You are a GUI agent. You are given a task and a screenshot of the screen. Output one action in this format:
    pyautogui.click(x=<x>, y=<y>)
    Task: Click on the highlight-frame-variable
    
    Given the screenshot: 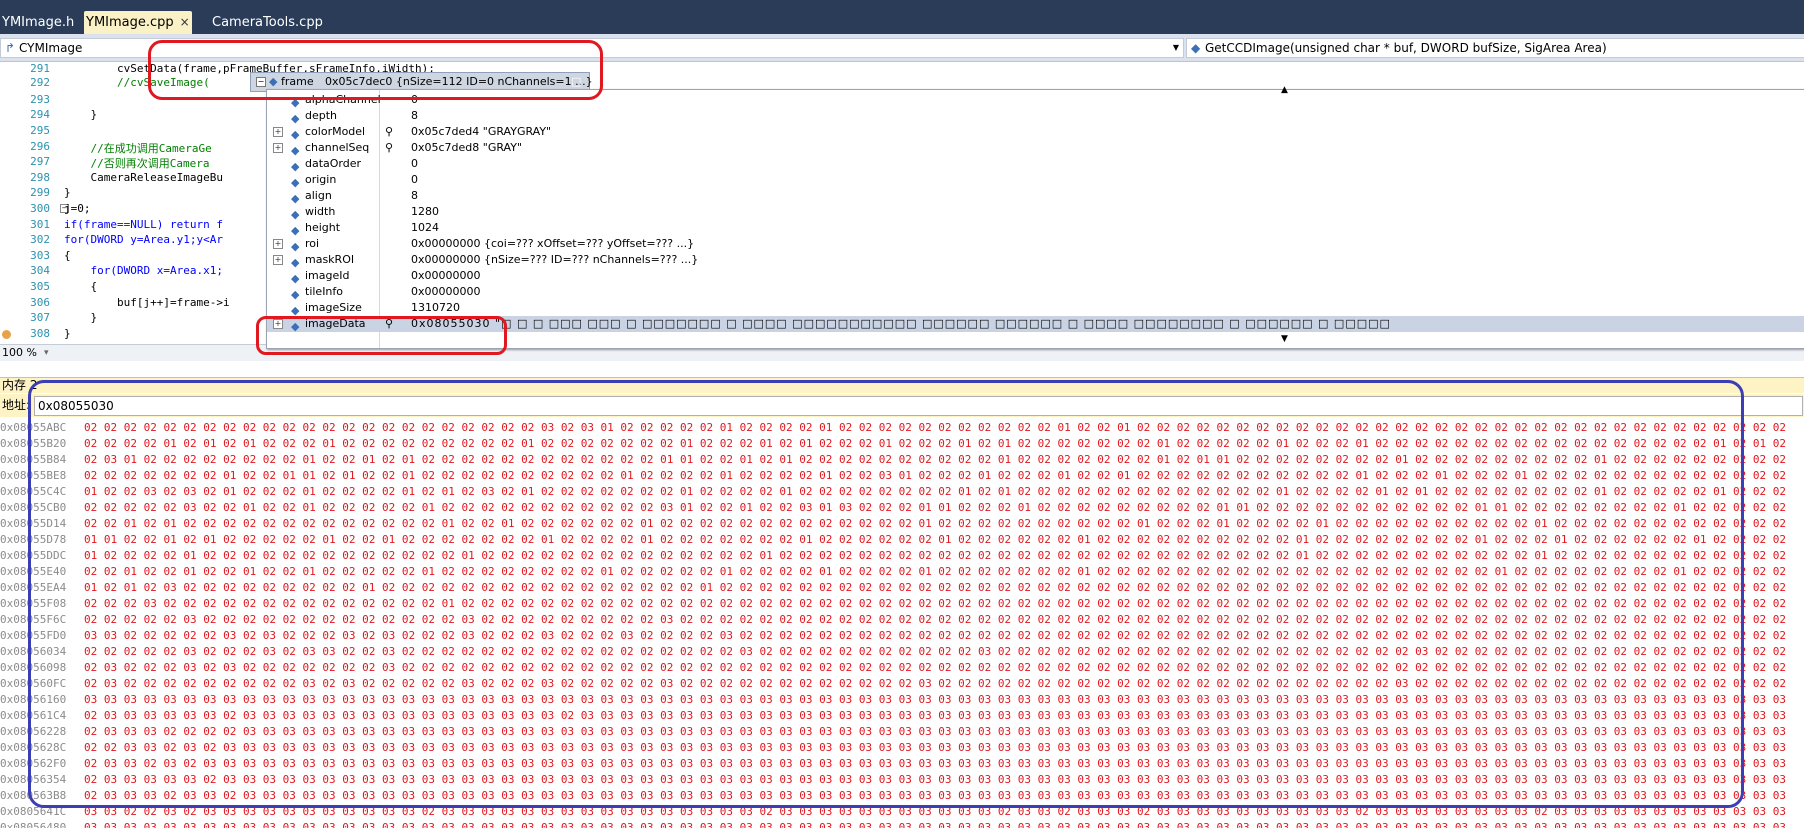 What is the action you would take?
    pyautogui.click(x=375, y=70)
    